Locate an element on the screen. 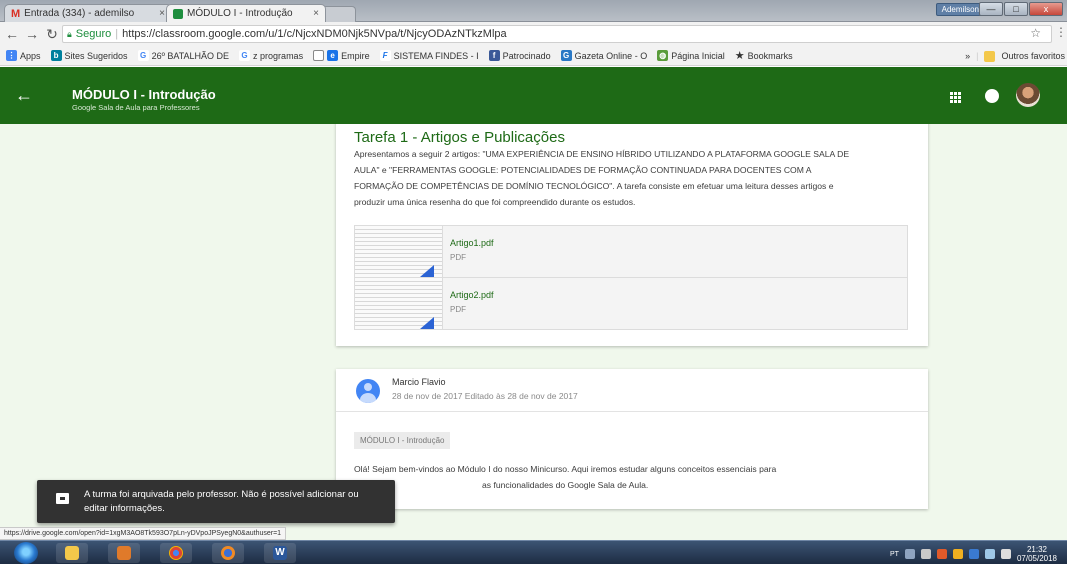  bookmark-label: Gazeta Online - O is located at coordinates (611, 55).